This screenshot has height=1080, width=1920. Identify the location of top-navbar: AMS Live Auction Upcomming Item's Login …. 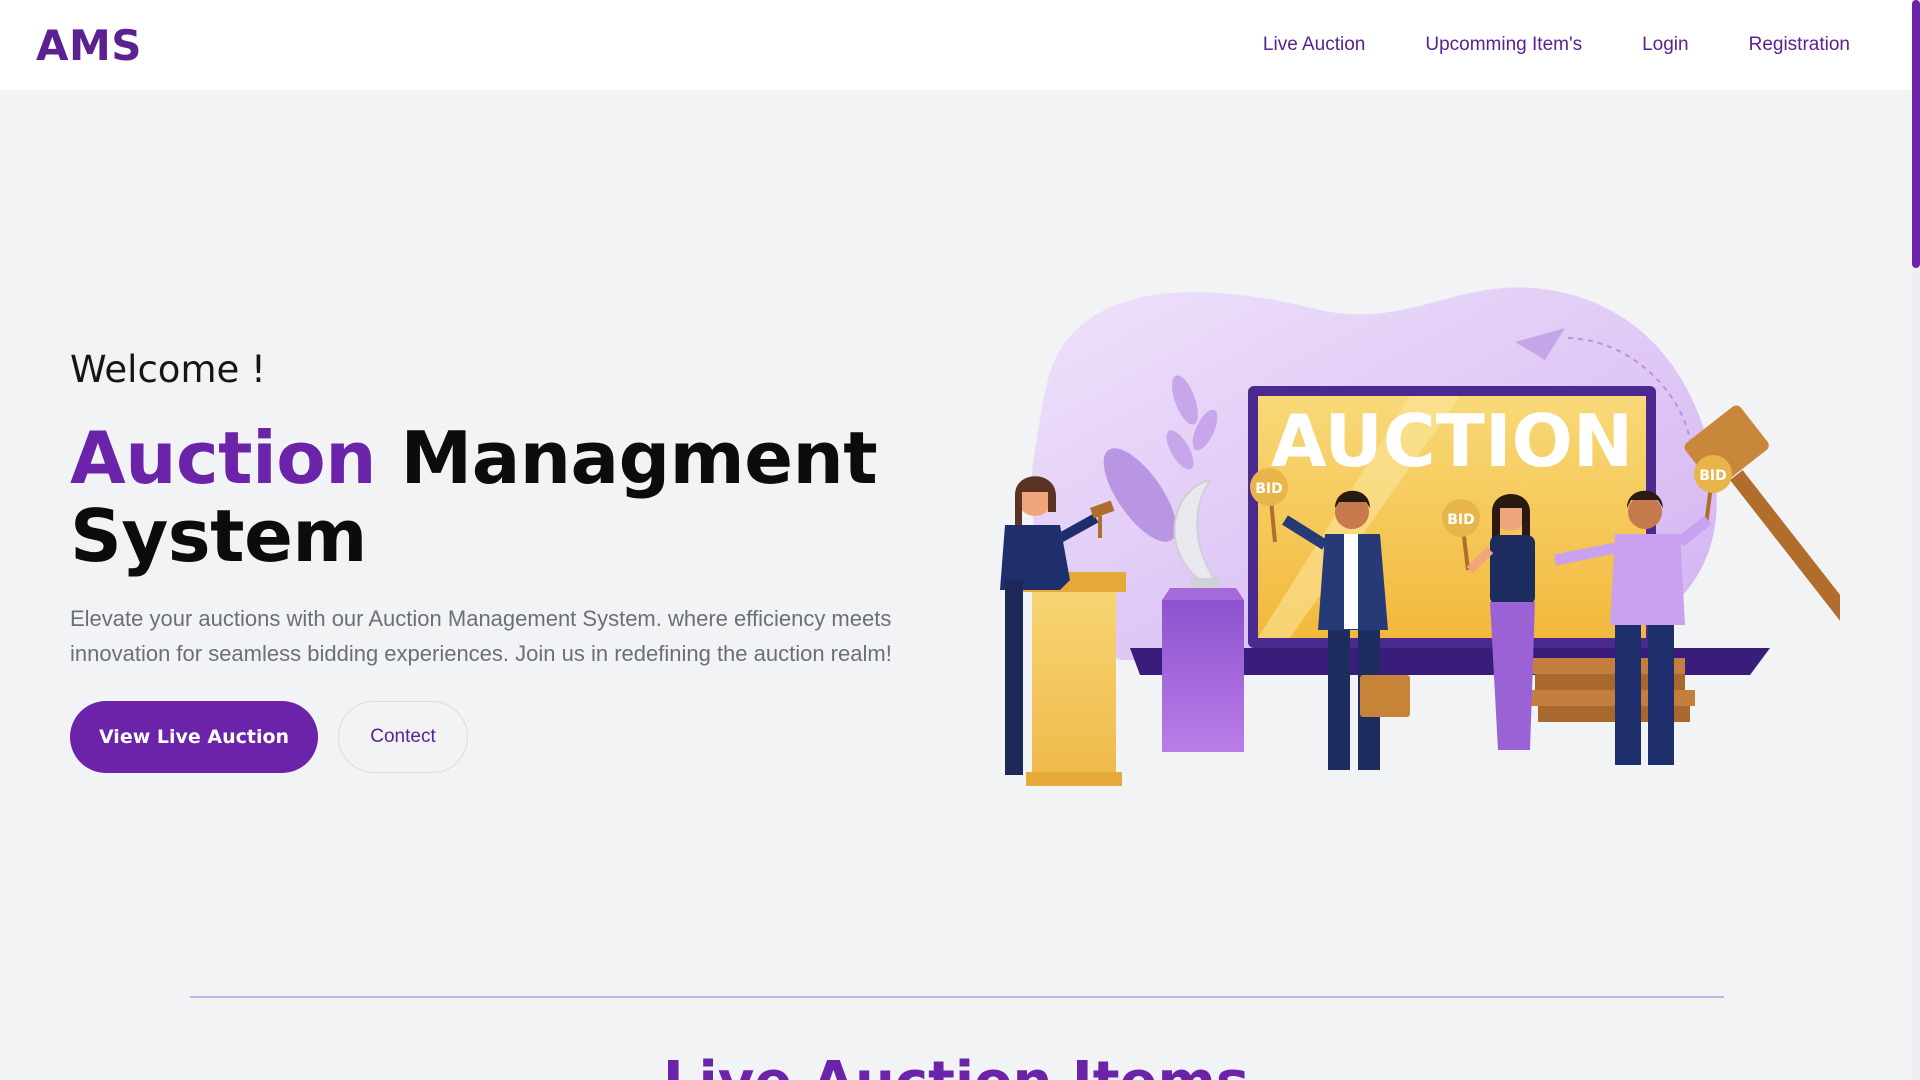
(956, 45).